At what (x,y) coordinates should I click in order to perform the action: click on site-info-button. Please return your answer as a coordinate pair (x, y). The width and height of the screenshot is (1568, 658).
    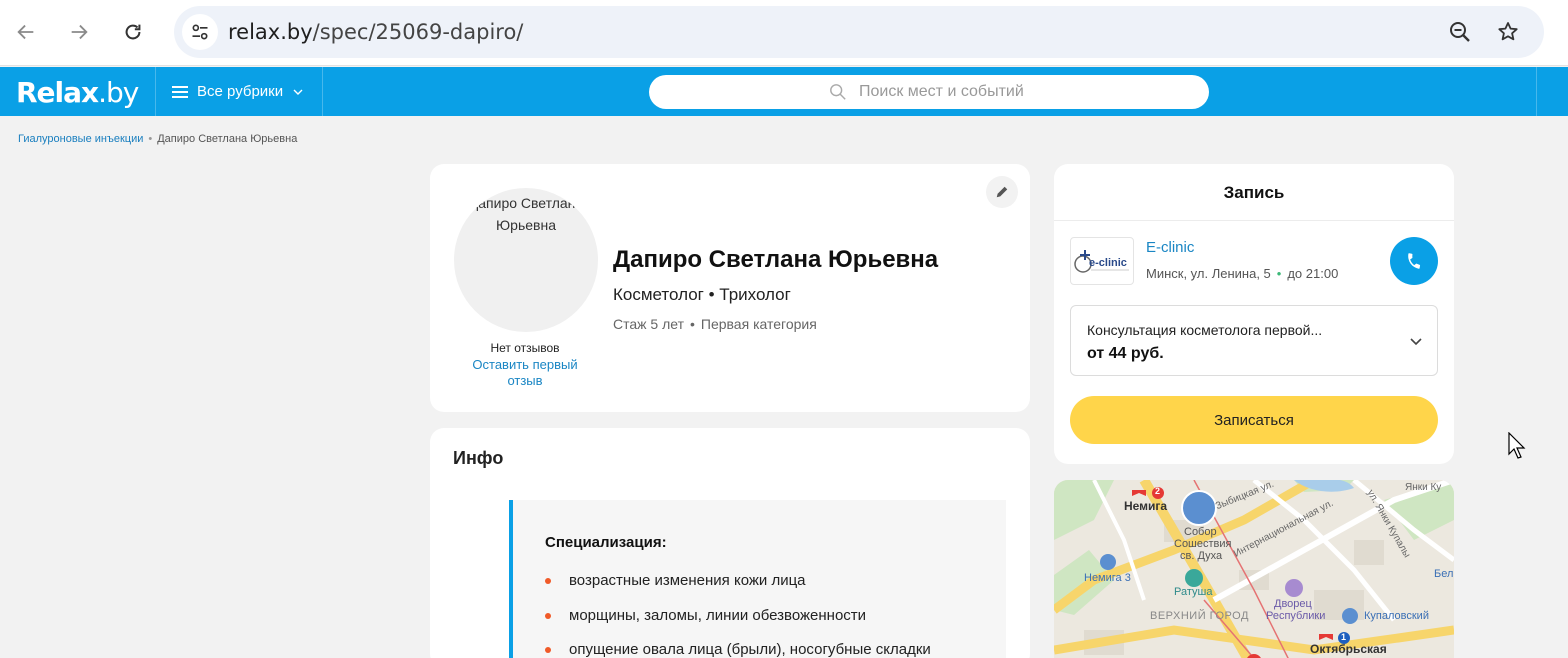
    Looking at the image, I should click on (200, 32).